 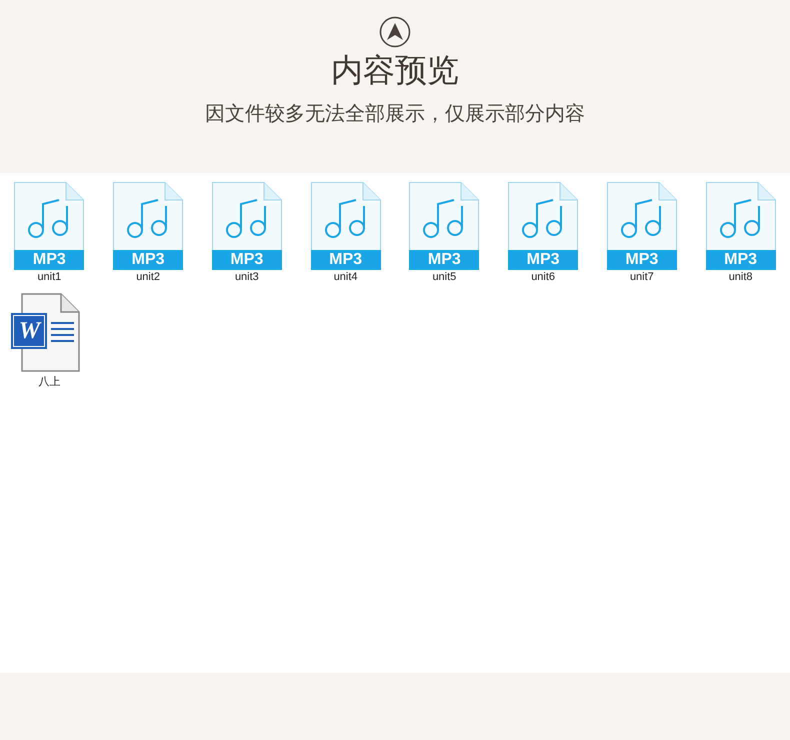 What do you see at coordinates (346, 277) in the screenshot?
I see `file-name: unit4` at bounding box center [346, 277].